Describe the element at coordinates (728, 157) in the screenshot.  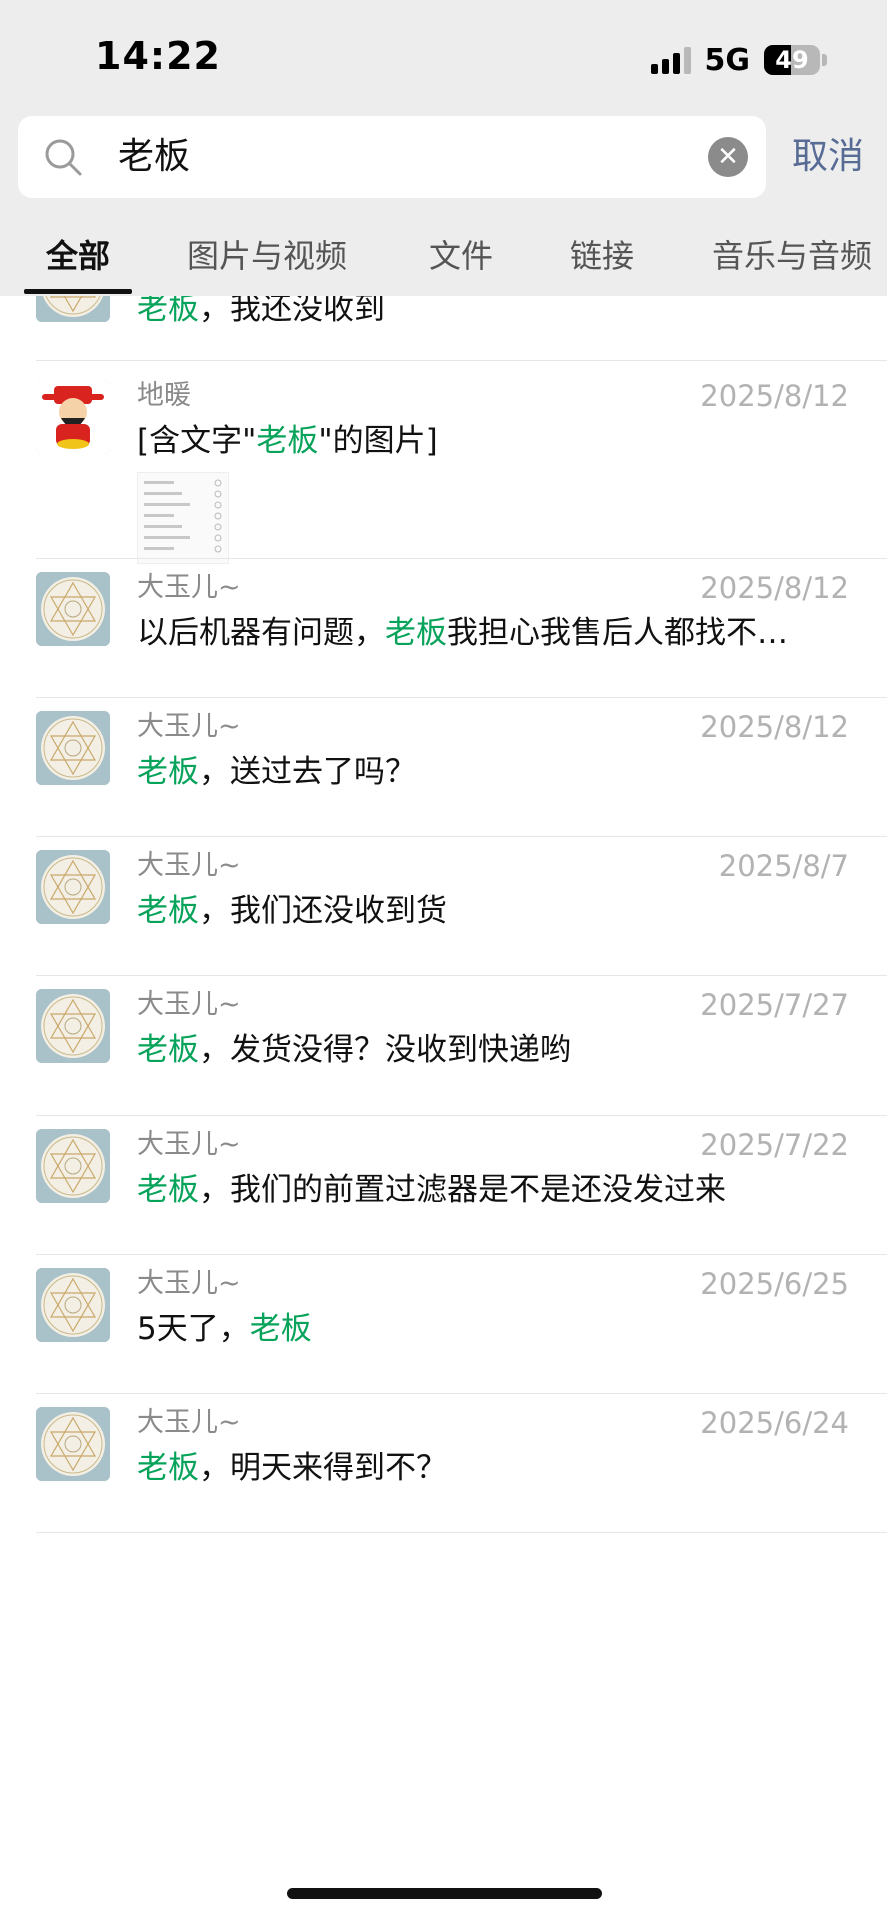
I see `clear-icon: ✕` at that location.